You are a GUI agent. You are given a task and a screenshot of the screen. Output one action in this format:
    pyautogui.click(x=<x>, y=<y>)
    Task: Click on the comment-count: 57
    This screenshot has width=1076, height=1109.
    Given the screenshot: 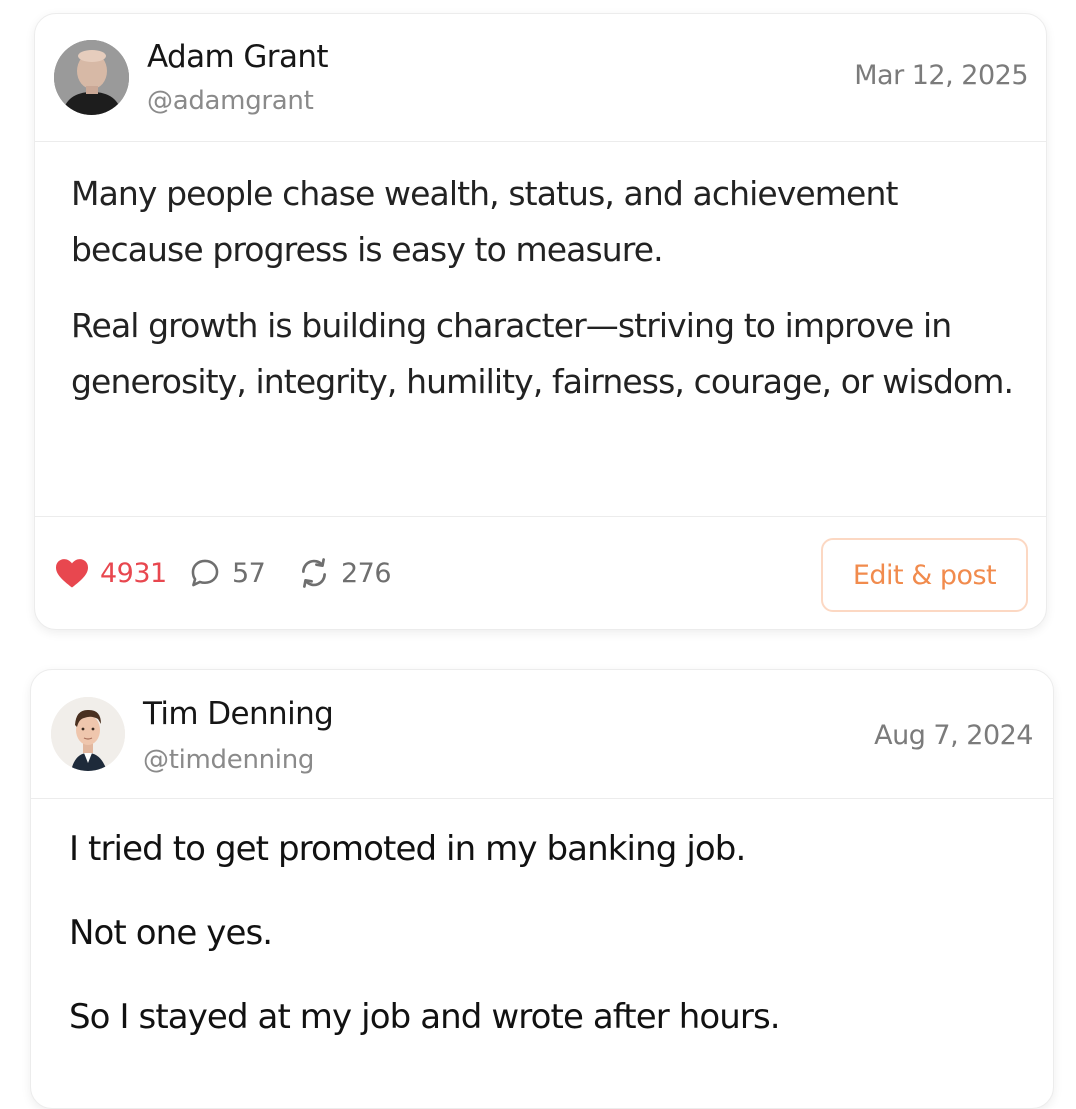 What is the action you would take?
    pyautogui.click(x=249, y=573)
    